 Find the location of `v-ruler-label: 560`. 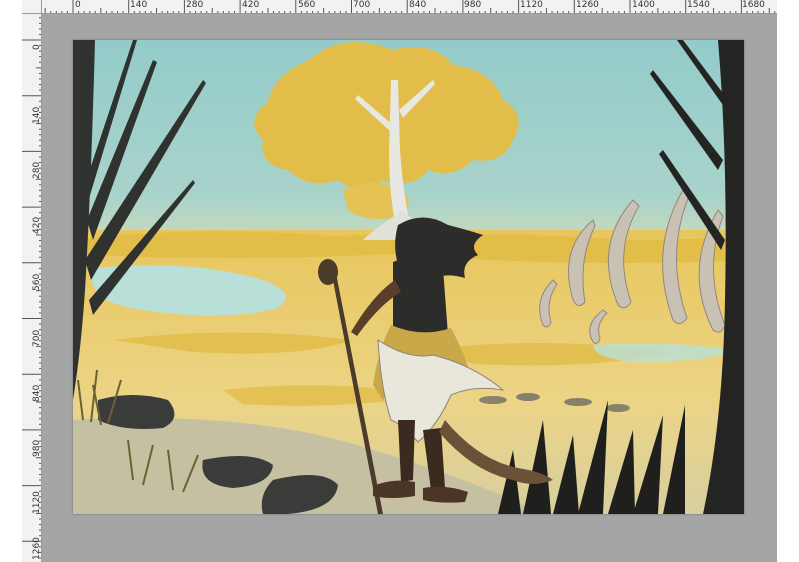

v-ruler-label: 560 is located at coordinates (37, 282).